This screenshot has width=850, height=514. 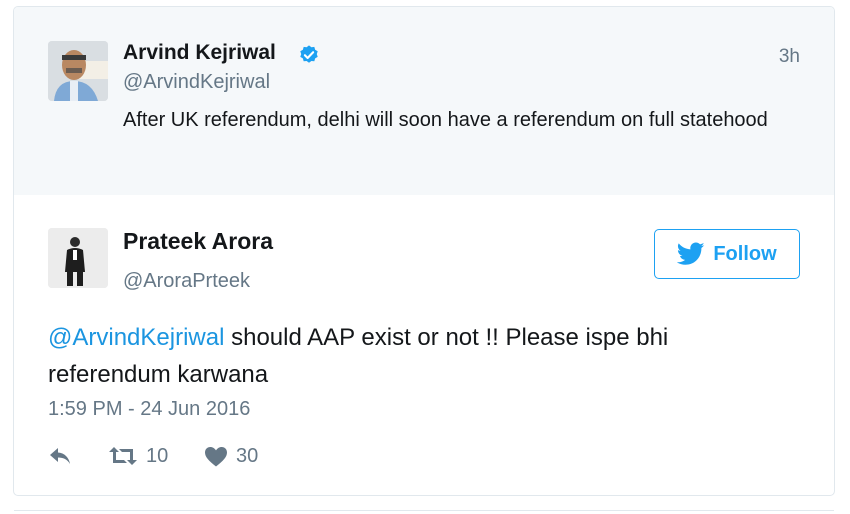 What do you see at coordinates (199, 53) in the screenshot?
I see `parent-author-name: Arvind Kejriwal` at bounding box center [199, 53].